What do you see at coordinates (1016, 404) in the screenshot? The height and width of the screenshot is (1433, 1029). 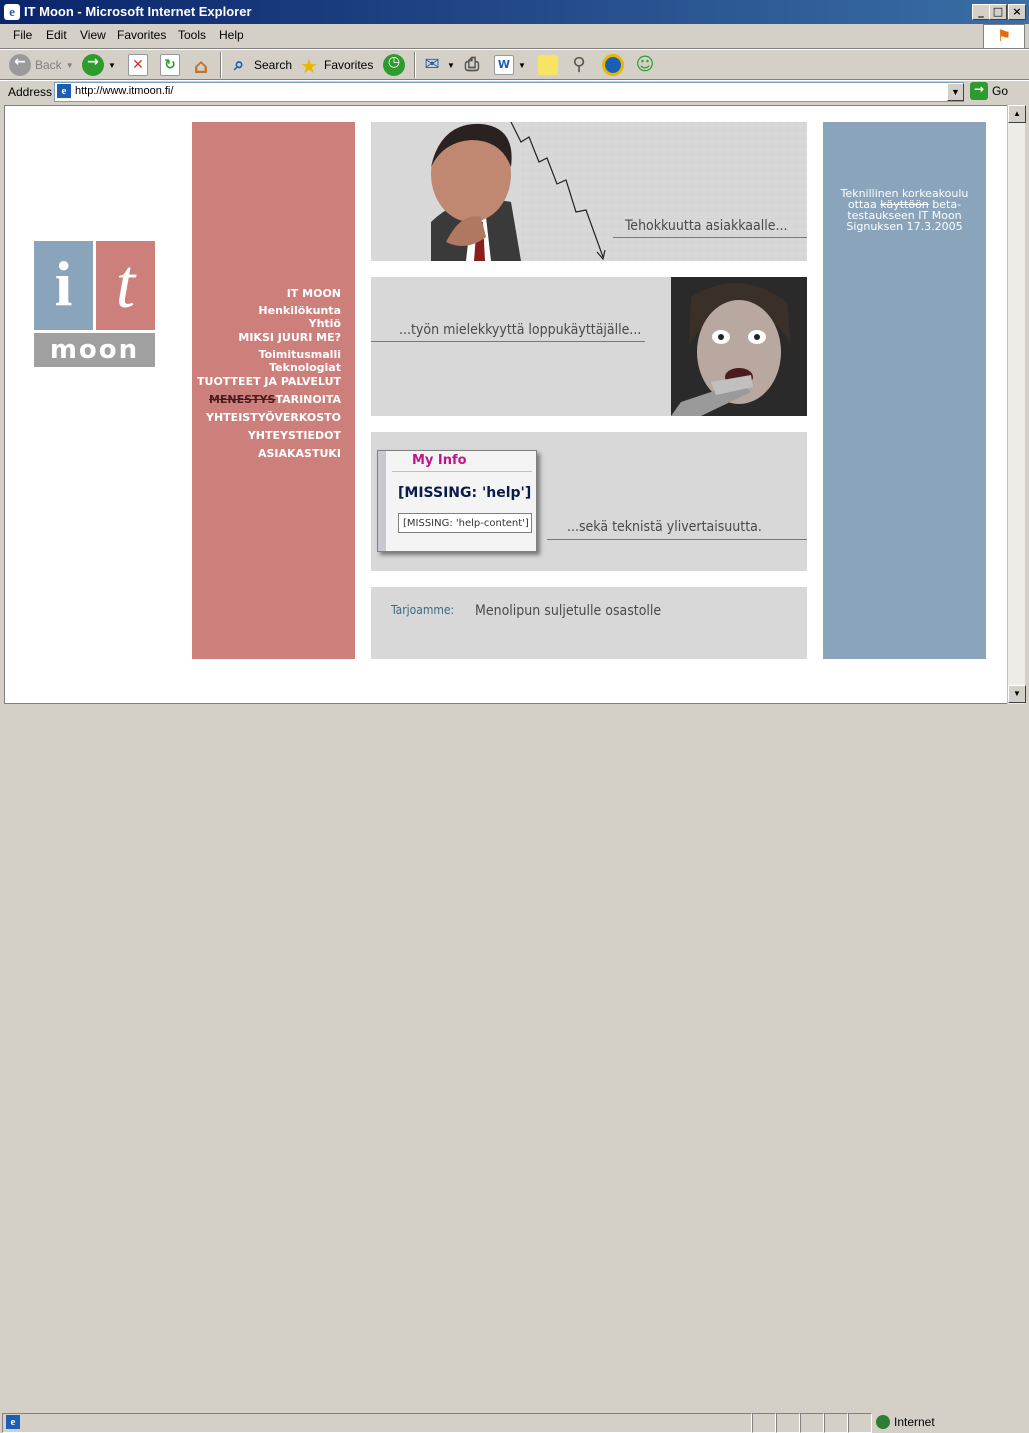 I see `vertical-scrollbar: ▲ ▼` at bounding box center [1016, 404].